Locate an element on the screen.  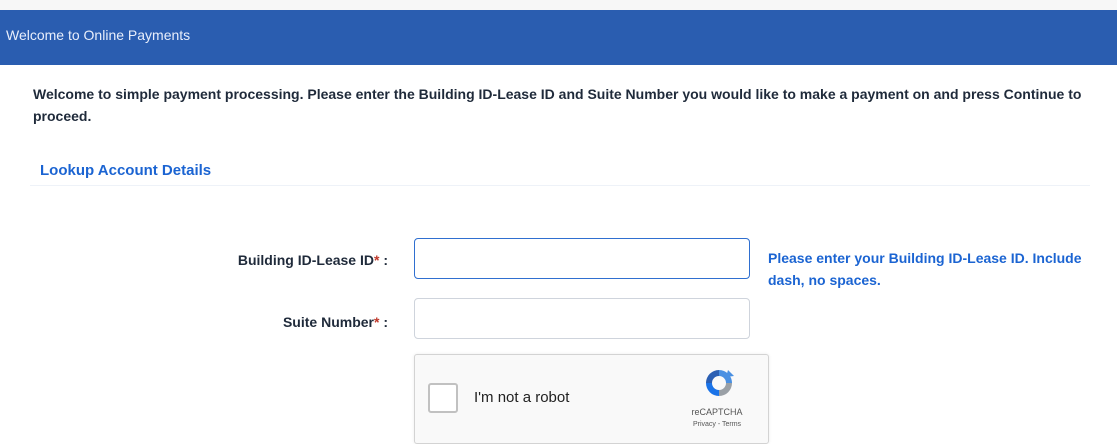
captcha-checkbox is located at coordinates (443, 398).